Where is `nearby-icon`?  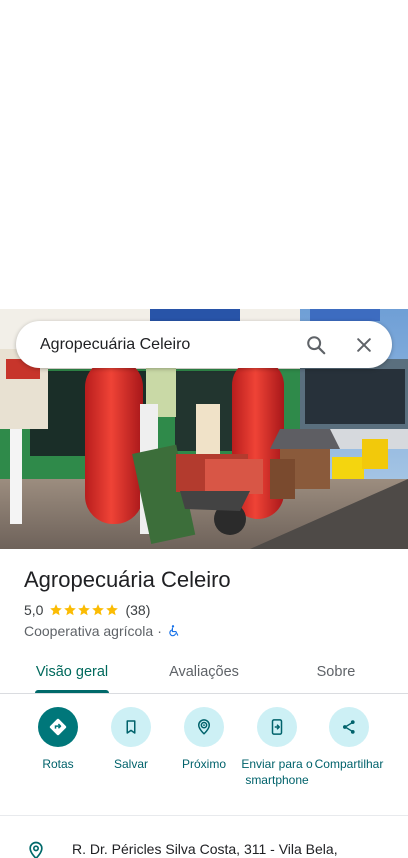
nearby-icon is located at coordinates (204, 727).